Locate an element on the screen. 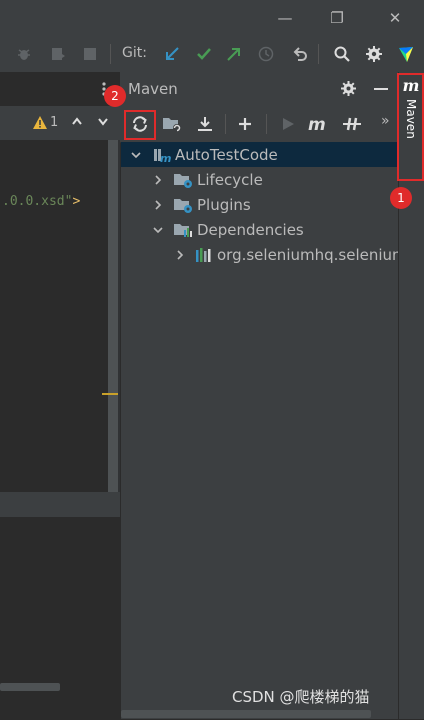 This screenshot has height=720, width=424. debug-button is located at coordinates (24, 54).